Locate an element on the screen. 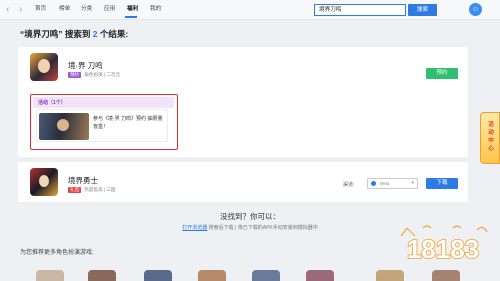 This screenshot has width=500, height=281. activity-item: 参与《境·界 刀鸣》预约 抽限量盲盒！ is located at coordinates (102, 125).